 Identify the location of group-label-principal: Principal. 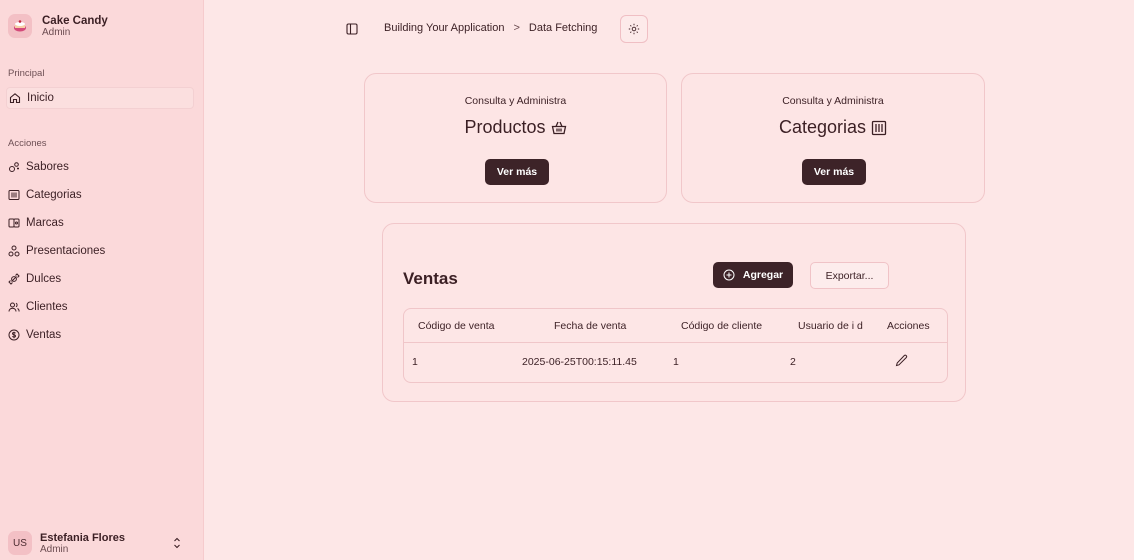
(26, 73).